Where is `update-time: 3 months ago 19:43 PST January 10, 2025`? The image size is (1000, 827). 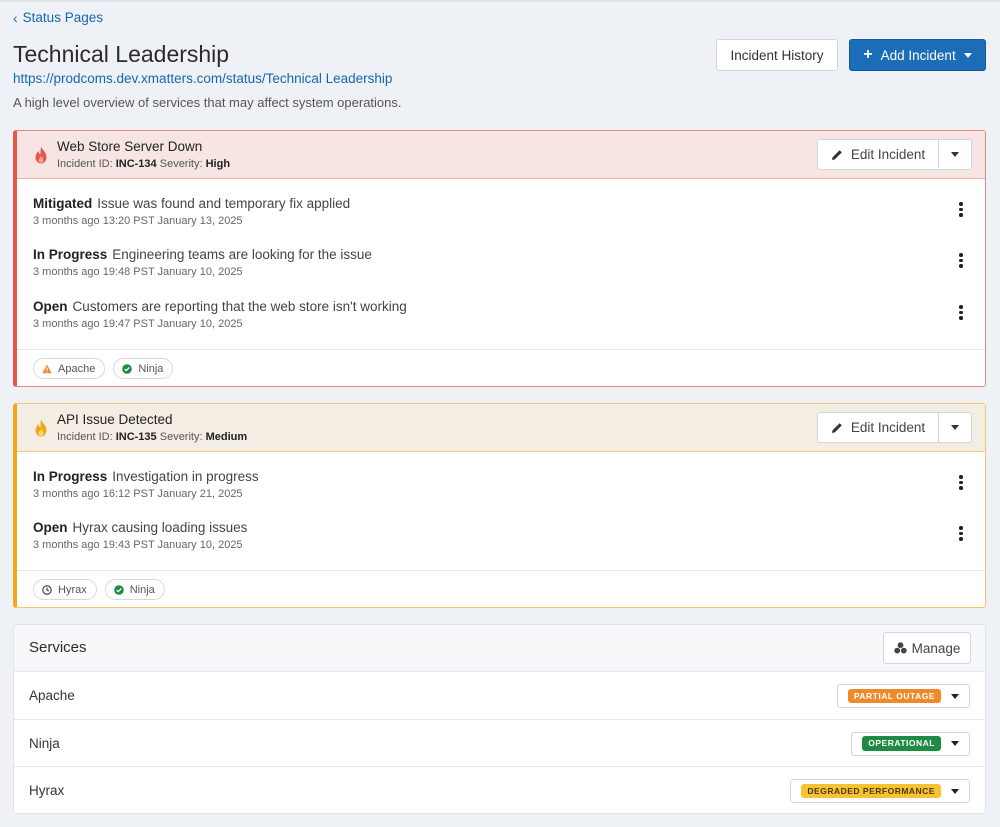 update-time: 3 months ago 19:43 PST January 10, 2025 is located at coordinates (138, 545).